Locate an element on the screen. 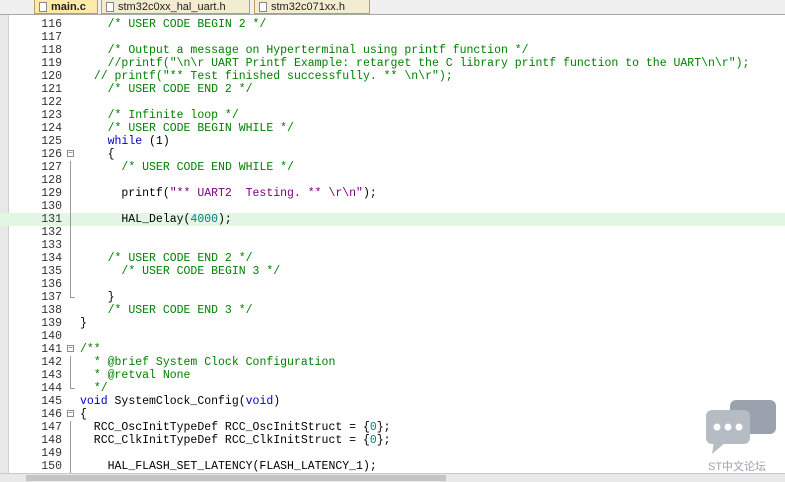 The height and width of the screenshot is (482, 785). code-line: 125 while (1) is located at coordinates (392, 141).